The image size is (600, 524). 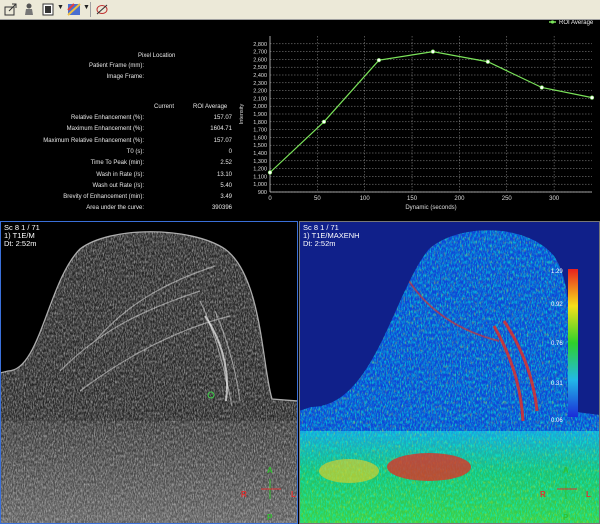 What do you see at coordinates (260, 53) in the screenshot?
I see `y-tick-label: 2,700` at bounding box center [260, 53].